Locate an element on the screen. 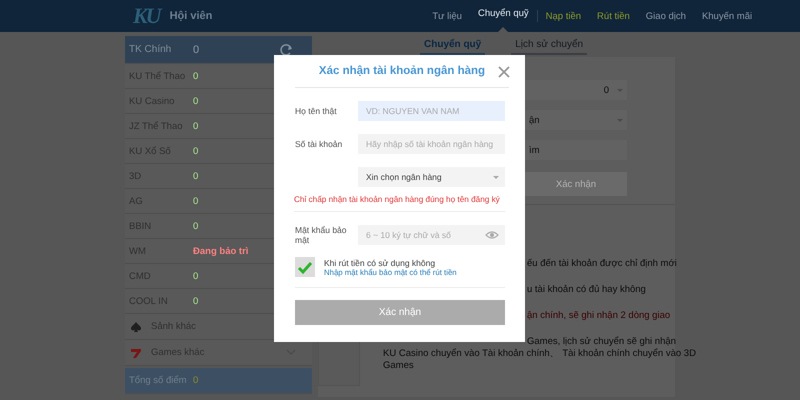  password-input: 6 ~ 10 ký tự chữ và số is located at coordinates (431, 235).